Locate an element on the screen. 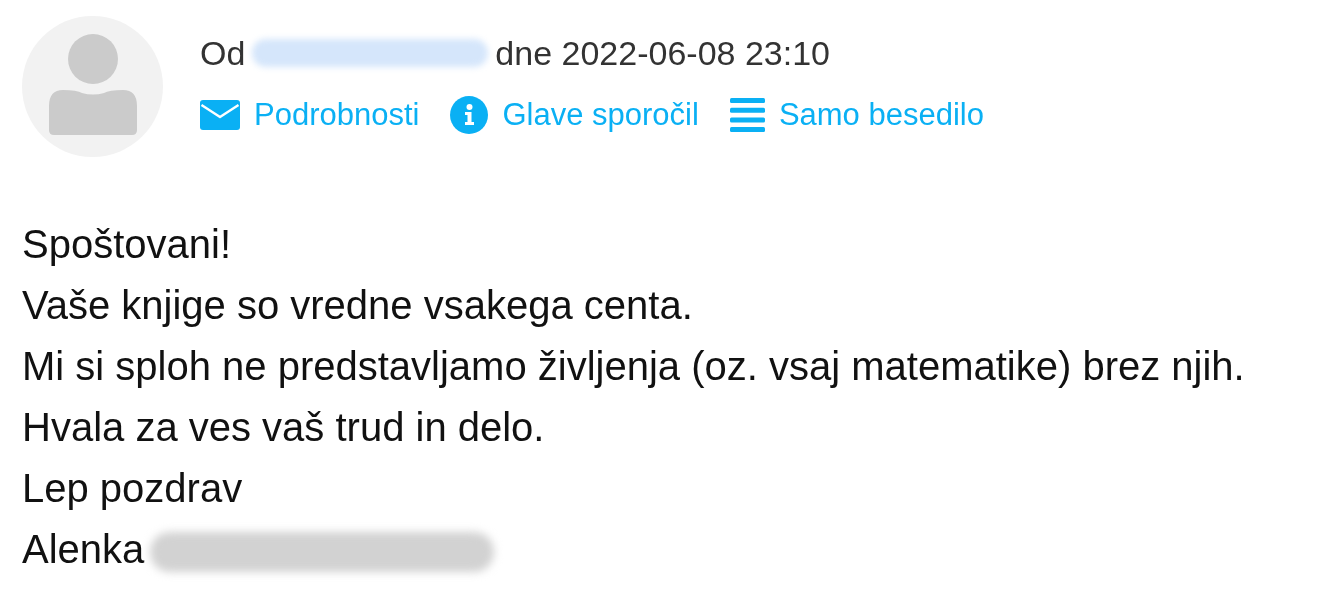 This screenshot has width=1320, height=600. signature-name: Alenka is located at coordinates (83, 549).